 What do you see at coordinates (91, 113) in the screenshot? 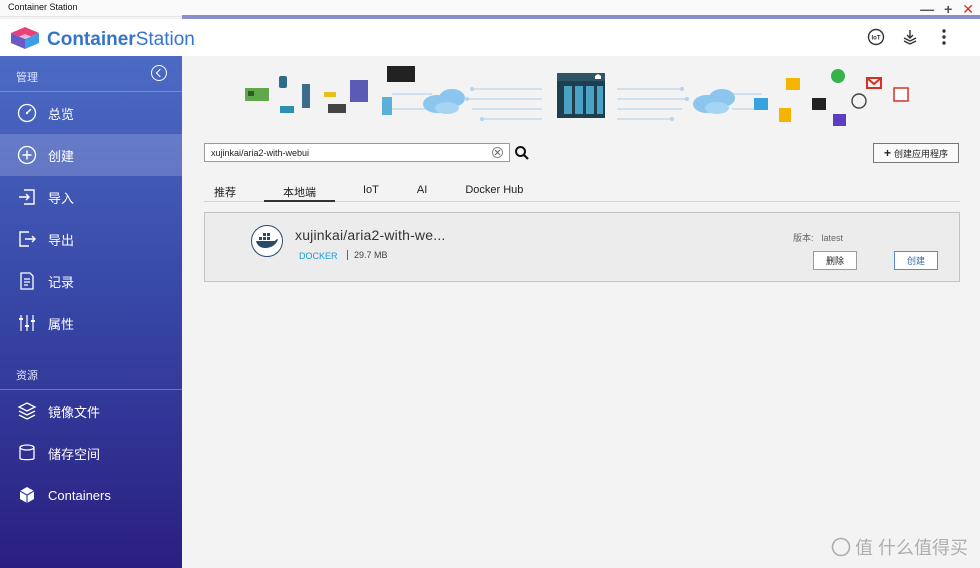
I see `sidebar-item-overview: 总览` at bounding box center [91, 113].